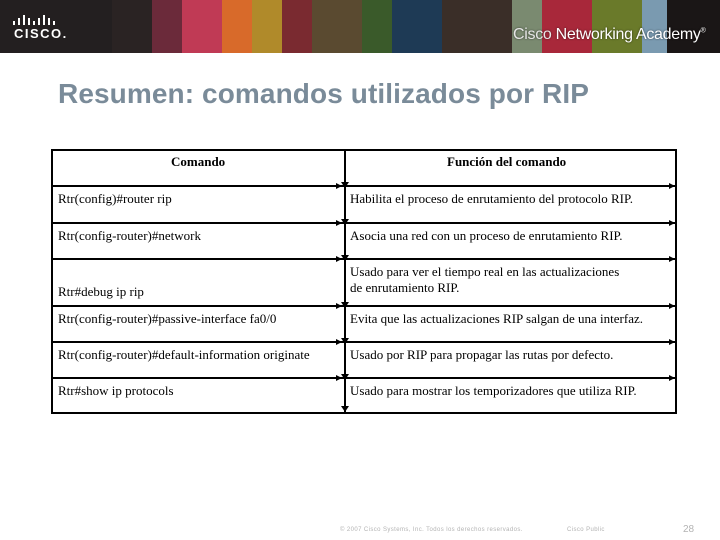 The image size is (720, 540). Describe the element at coordinates (345, 281) in the screenshot. I see `column-divider` at that location.